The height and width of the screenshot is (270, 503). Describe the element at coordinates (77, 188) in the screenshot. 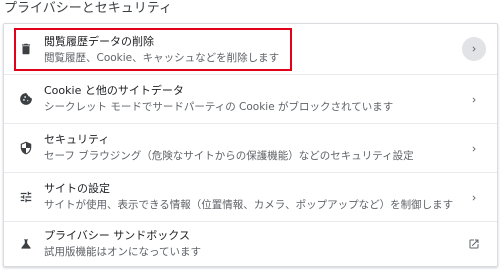

I see `row-title: サイトの設定` at that location.